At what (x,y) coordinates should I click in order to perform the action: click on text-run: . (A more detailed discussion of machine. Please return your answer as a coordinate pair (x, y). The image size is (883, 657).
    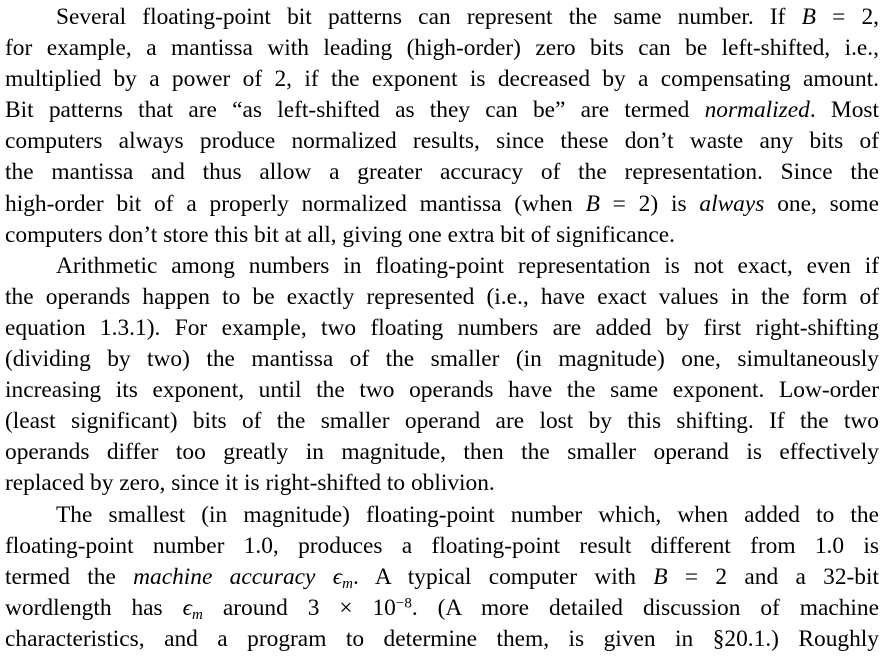
    Looking at the image, I should click on (645, 607).